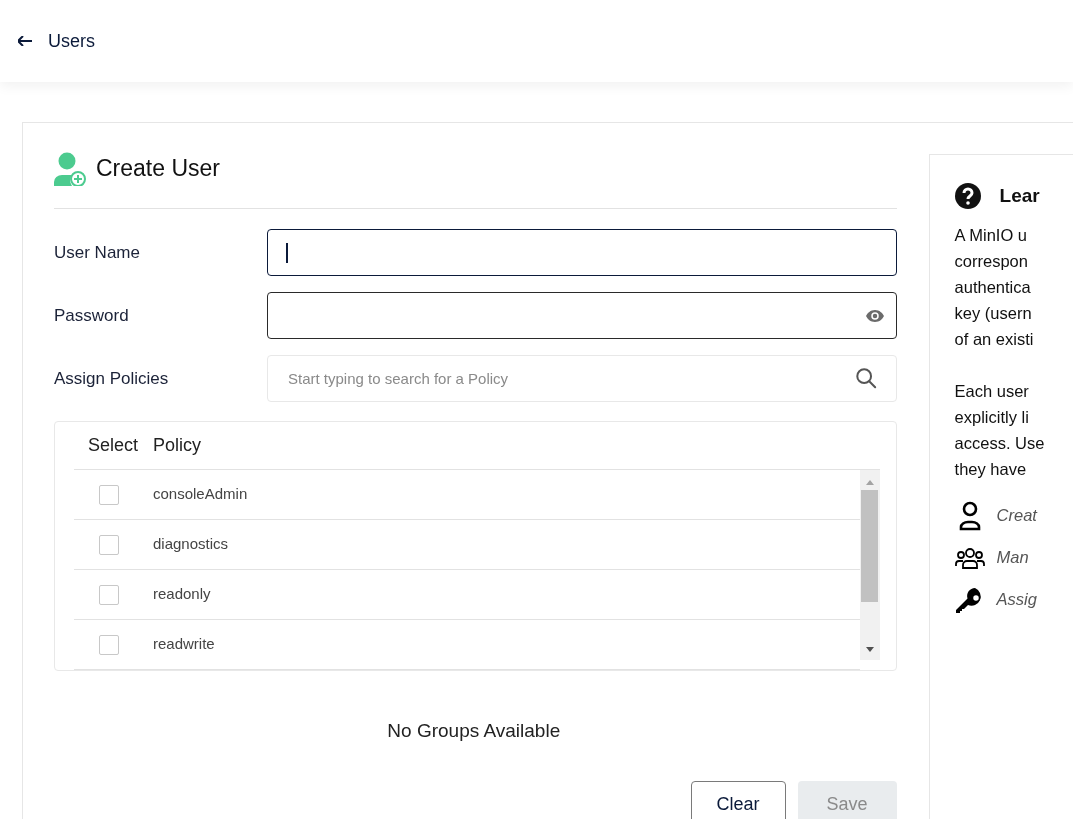 The height and width of the screenshot is (819, 1073). I want to click on help-text-line: access. Use, so click(1000, 443).